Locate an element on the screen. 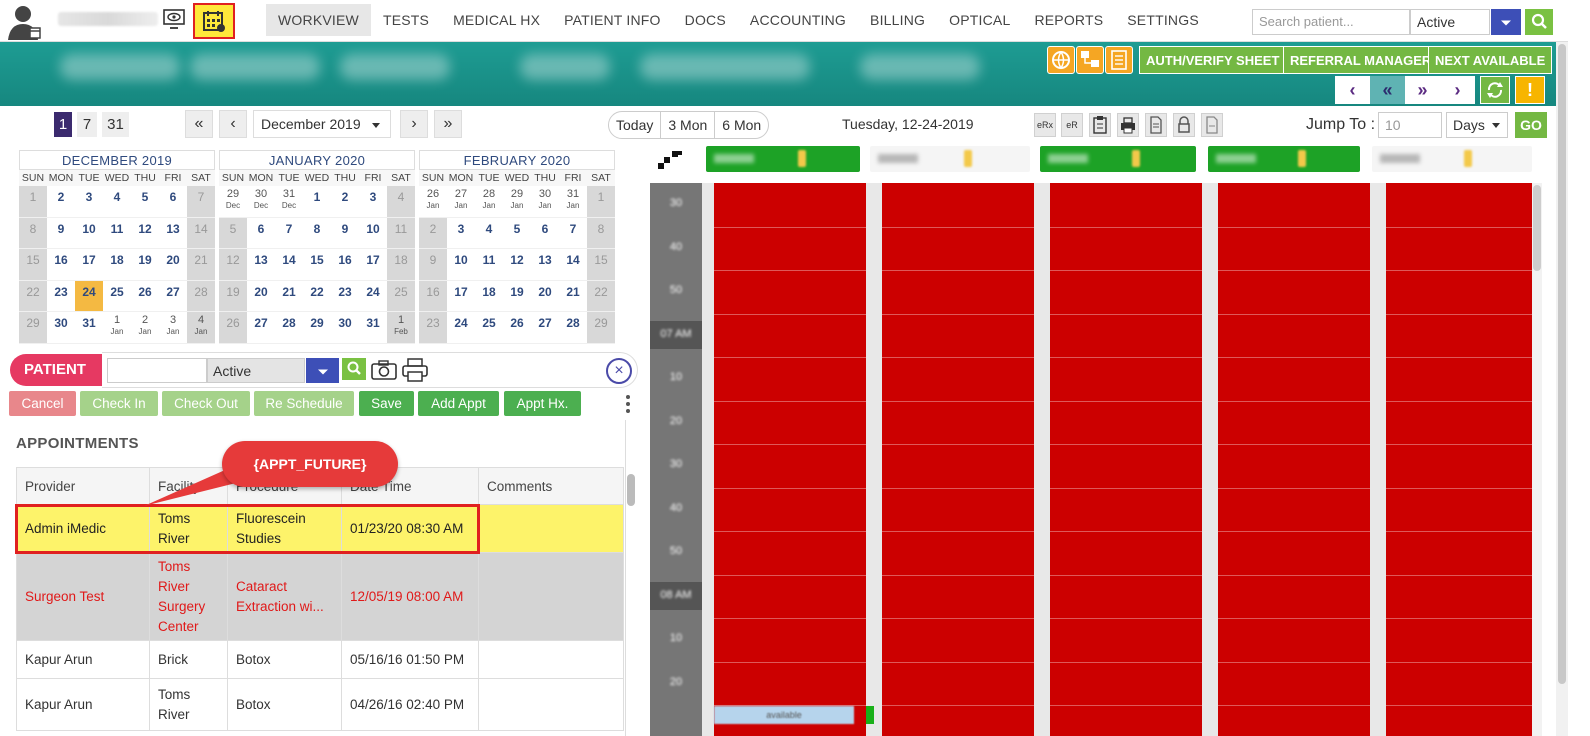  refresh-button is located at coordinates (1495, 90).